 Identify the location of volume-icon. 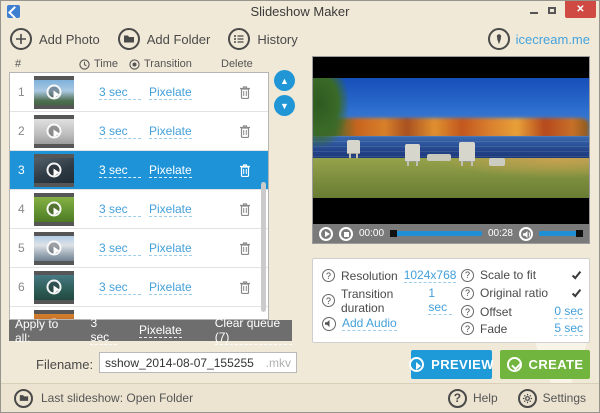
(526, 233).